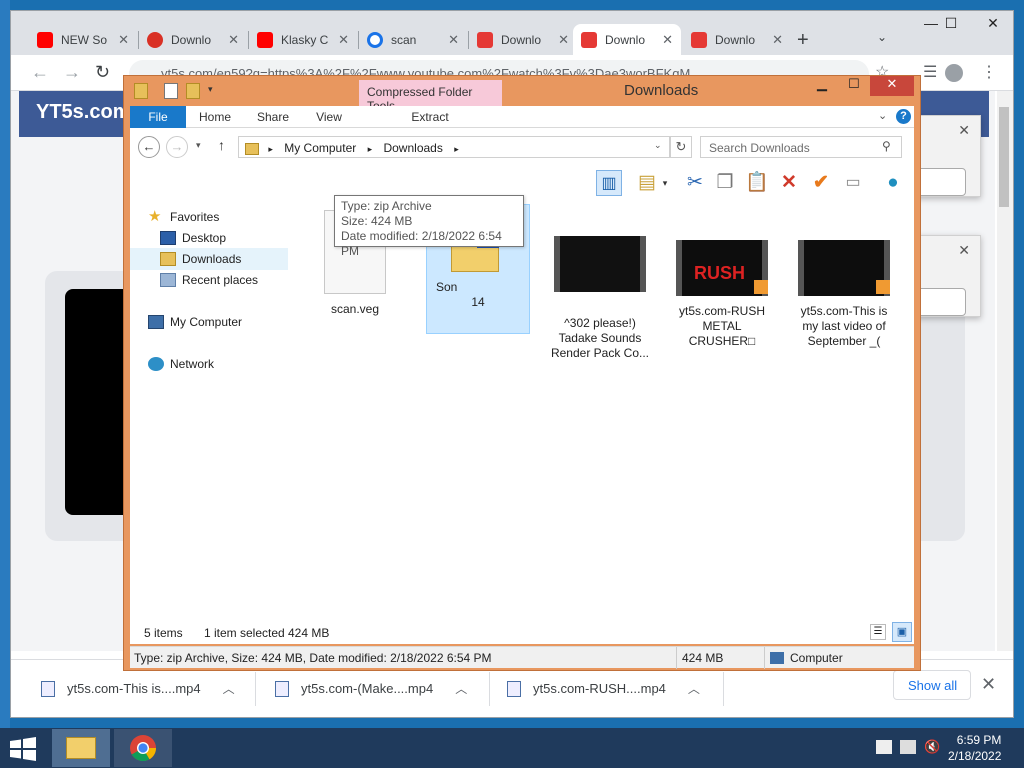 This screenshot has width=1024, height=768. Describe the element at coordinates (158, 117) in the screenshot. I see `tab-file: File` at that location.